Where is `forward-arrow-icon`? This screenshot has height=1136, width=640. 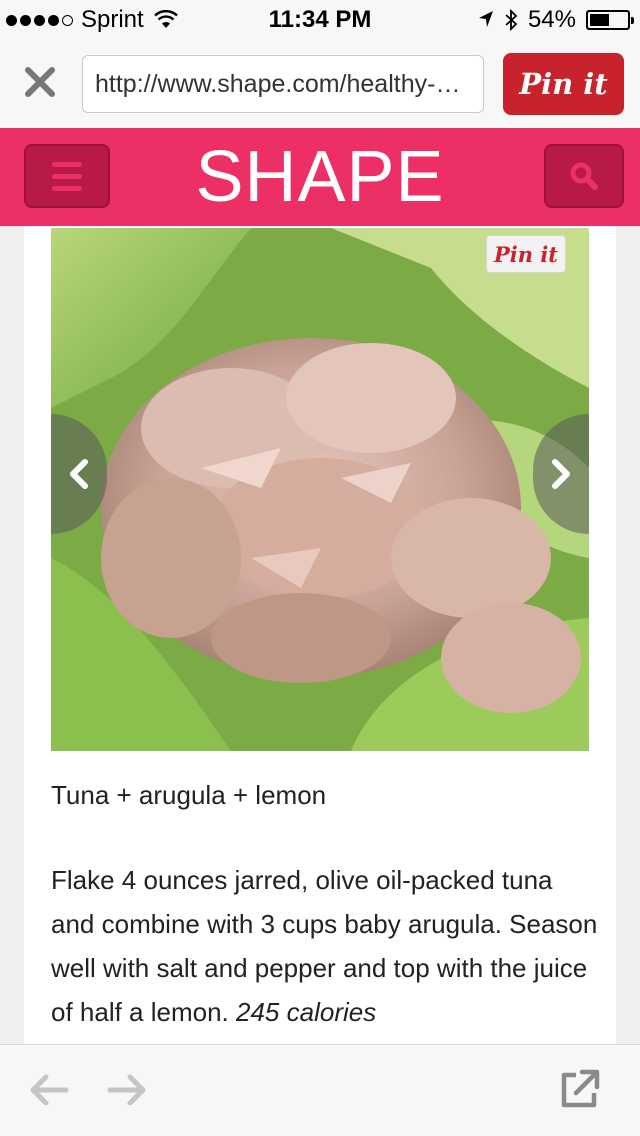 forward-arrow-icon is located at coordinates (127, 1090).